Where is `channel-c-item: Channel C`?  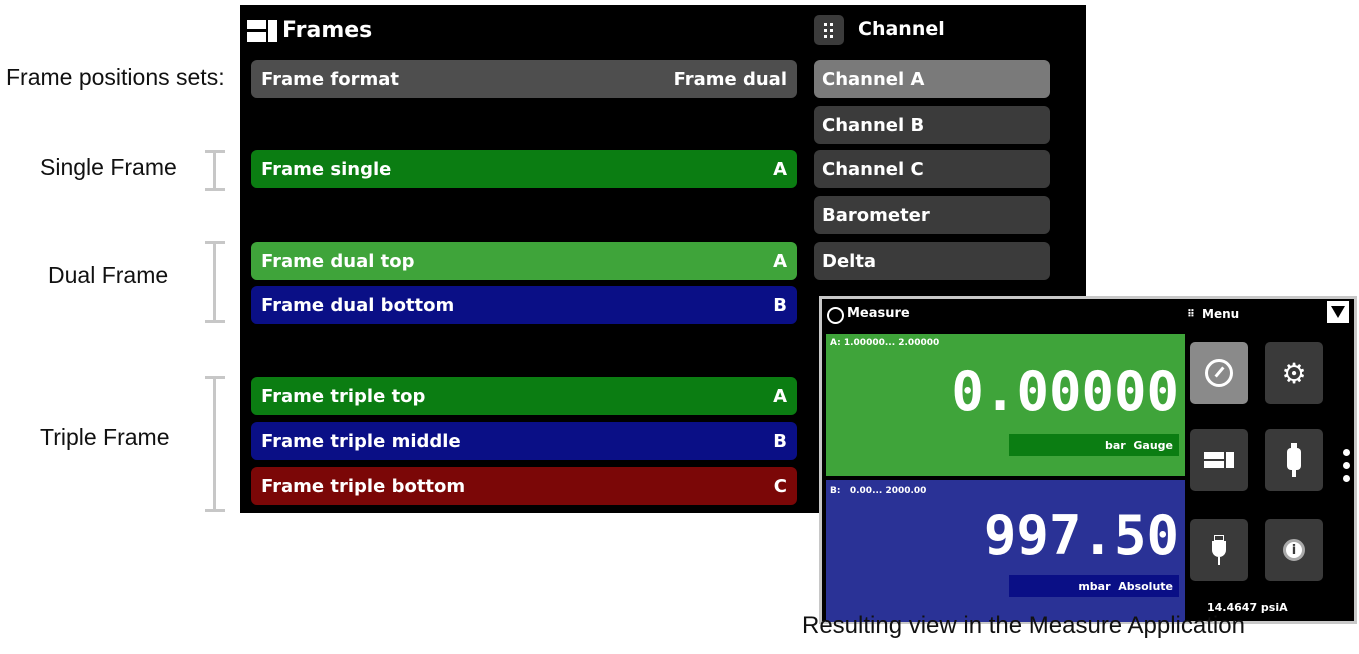
channel-c-item: Channel C is located at coordinates (932, 169).